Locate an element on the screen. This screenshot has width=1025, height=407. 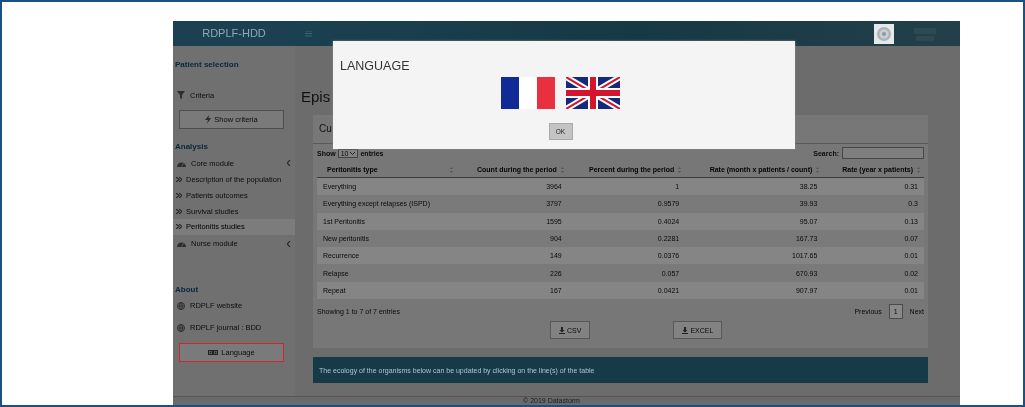
section-heading: Patient selection is located at coordinates (207, 65).